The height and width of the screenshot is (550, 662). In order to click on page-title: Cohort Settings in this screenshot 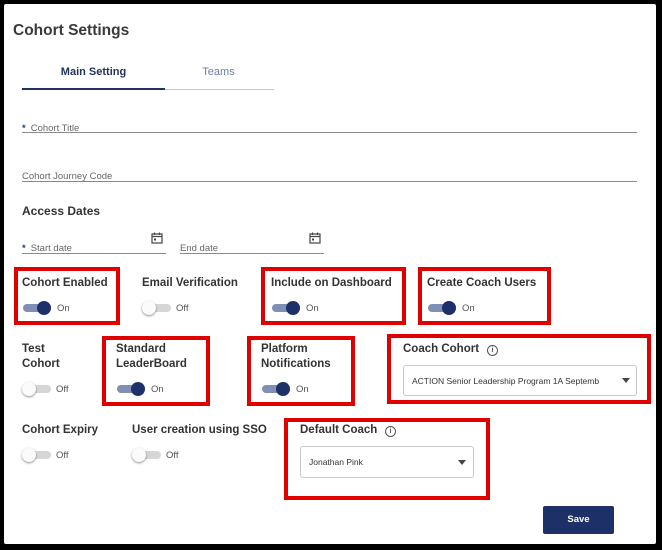, I will do `click(71, 30)`.